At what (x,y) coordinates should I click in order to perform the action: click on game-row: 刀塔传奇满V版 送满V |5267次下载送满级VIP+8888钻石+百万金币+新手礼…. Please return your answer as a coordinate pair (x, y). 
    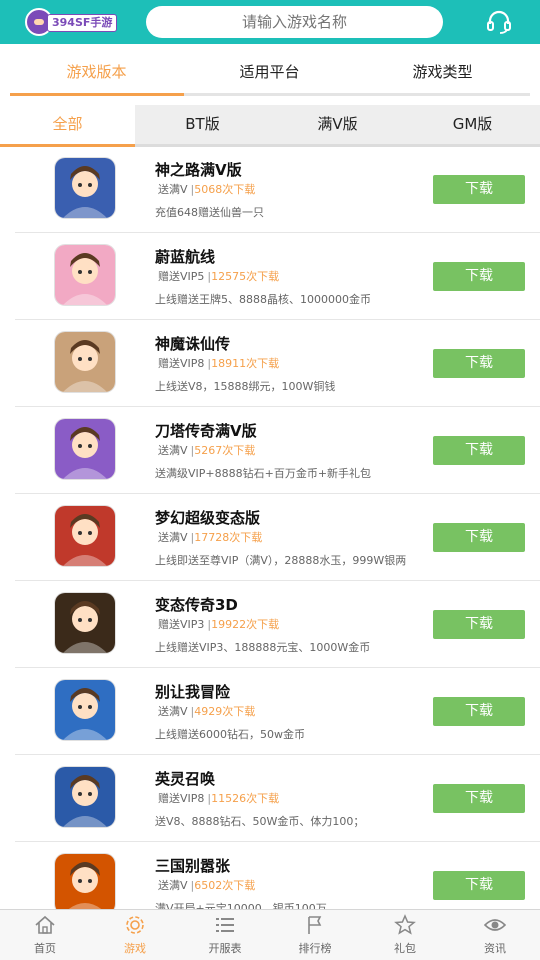
    Looking at the image, I should click on (277, 450).